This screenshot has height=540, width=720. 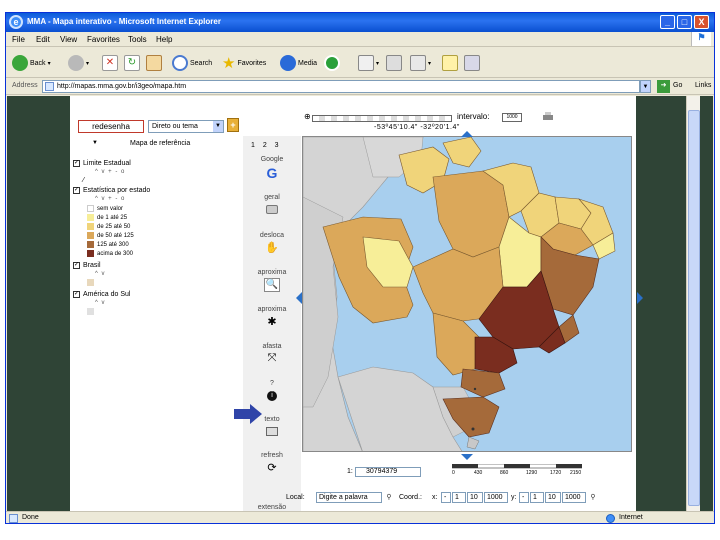 I want to click on minimize-button: _, so click(x=667, y=22).